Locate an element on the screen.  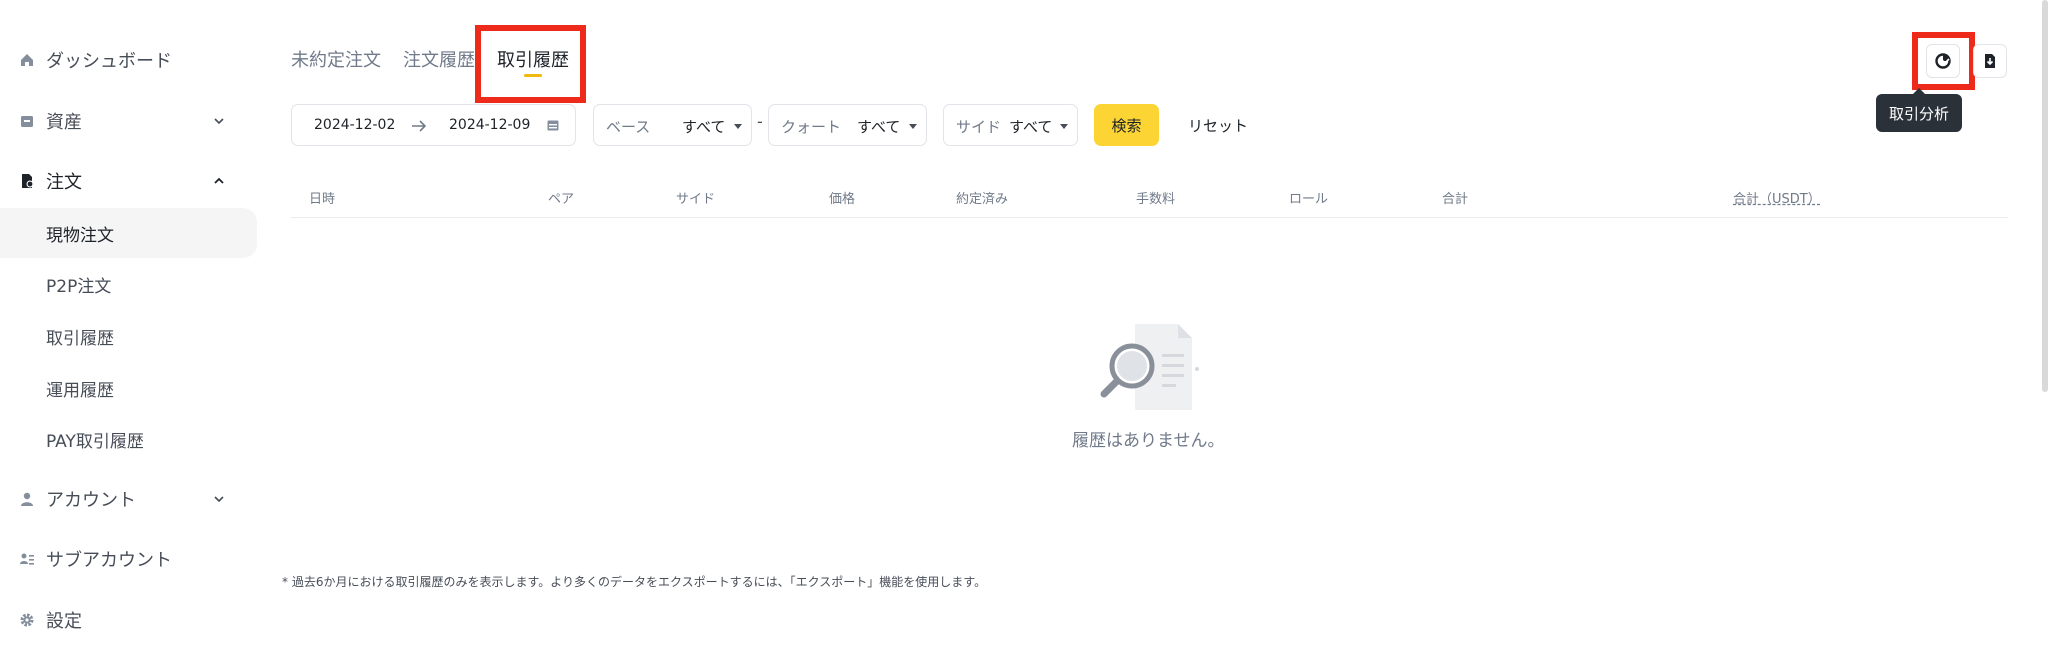
sidebar-item-orders: 注文 is located at coordinates (128, 181).